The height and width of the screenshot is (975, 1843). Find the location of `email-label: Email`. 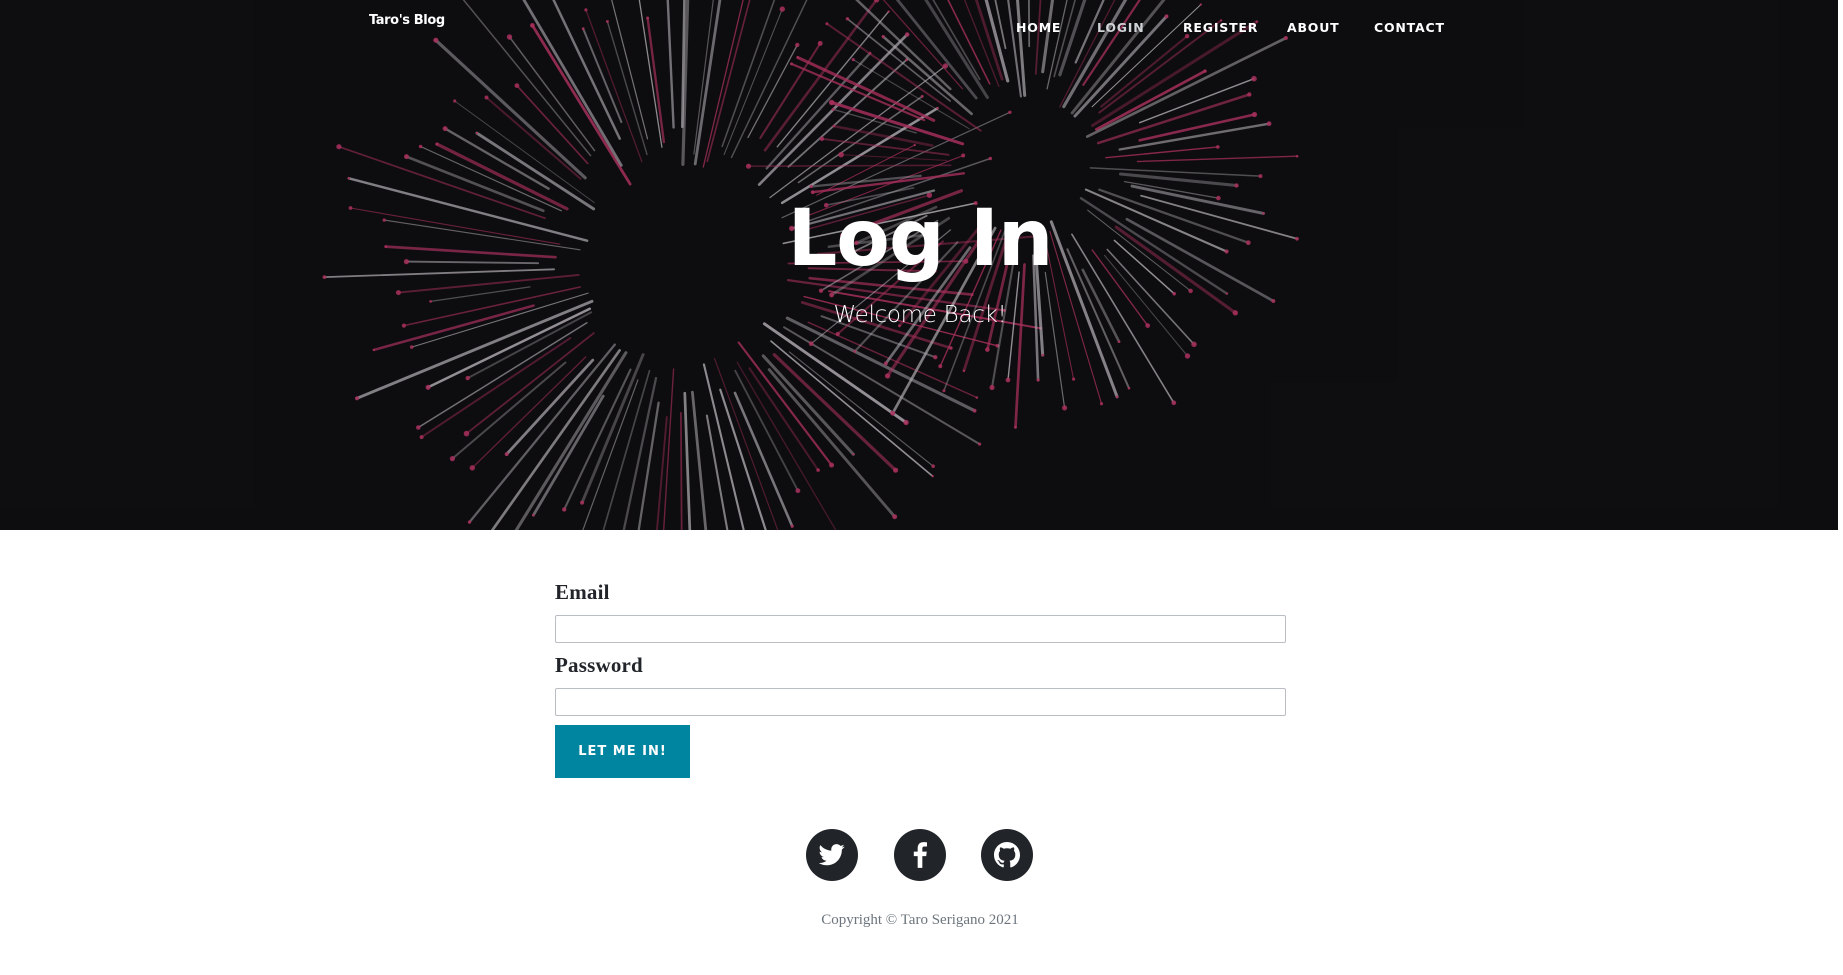

email-label: Email is located at coordinates (582, 592).